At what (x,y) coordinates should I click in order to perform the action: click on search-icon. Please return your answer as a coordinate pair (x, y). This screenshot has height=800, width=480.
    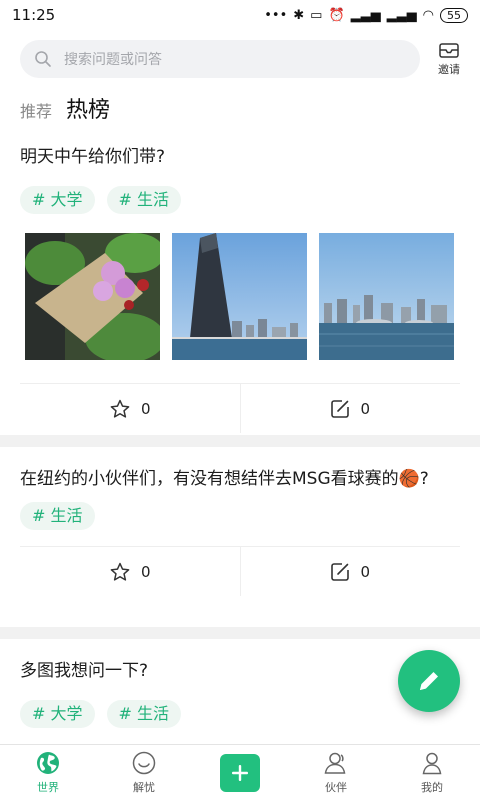
    Looking at the image, I should click on (43, 59).